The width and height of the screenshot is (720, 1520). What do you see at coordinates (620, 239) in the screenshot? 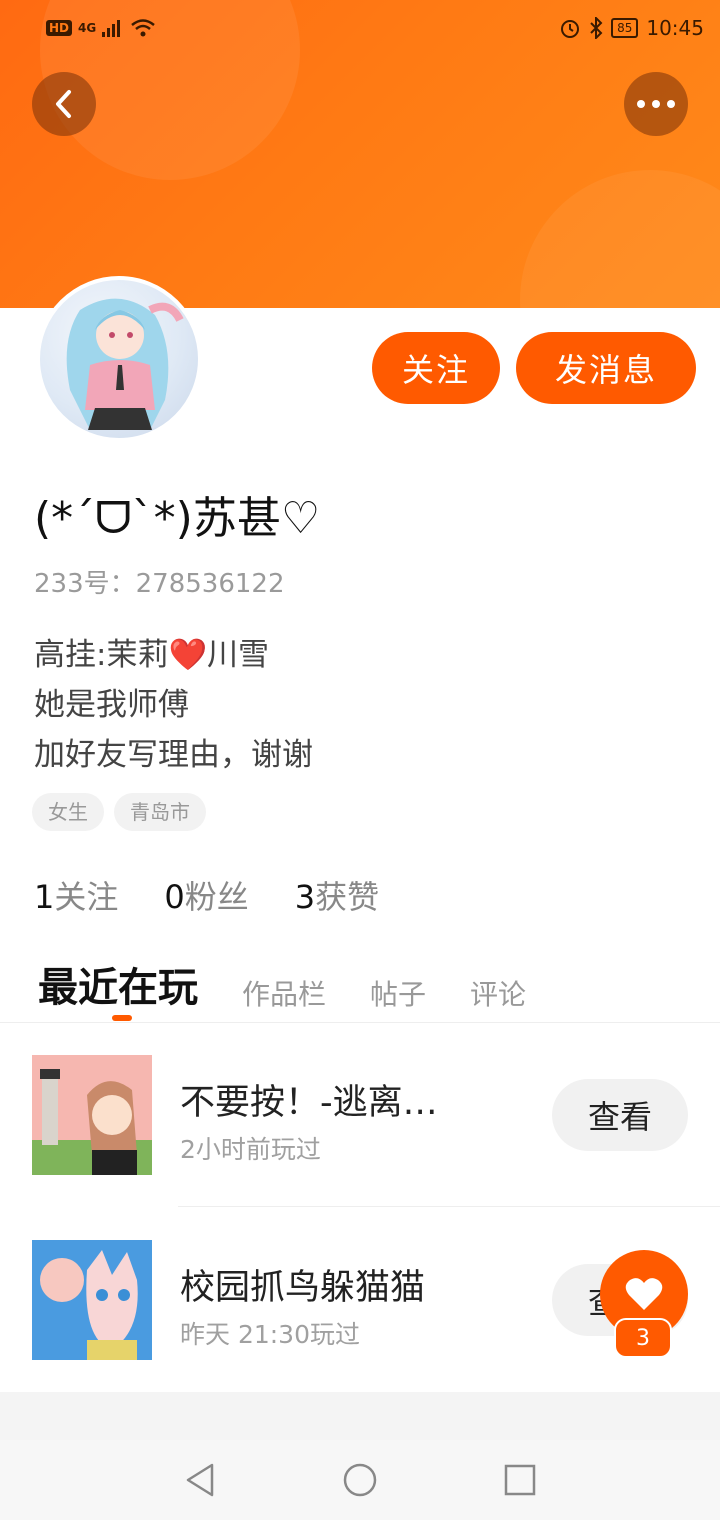
I see `banner-decoration` at bounding box center [620, 239].